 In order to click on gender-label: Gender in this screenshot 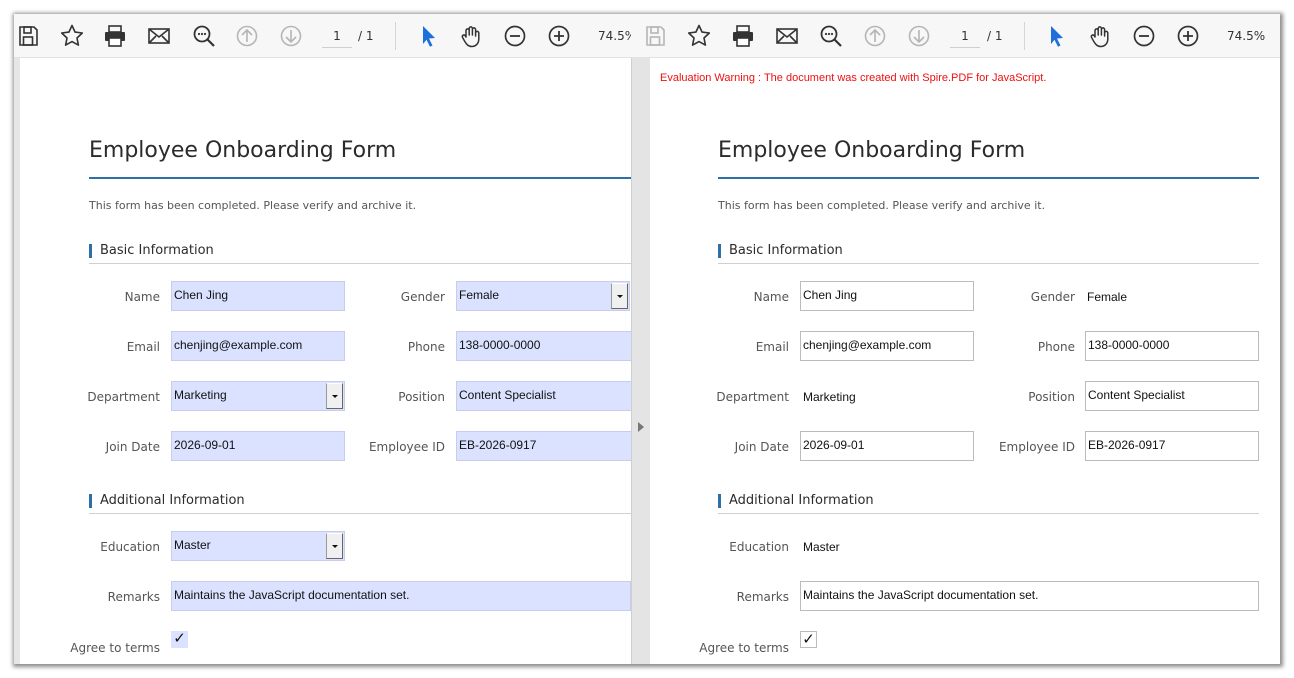, I will do `click(1052, 297)`.